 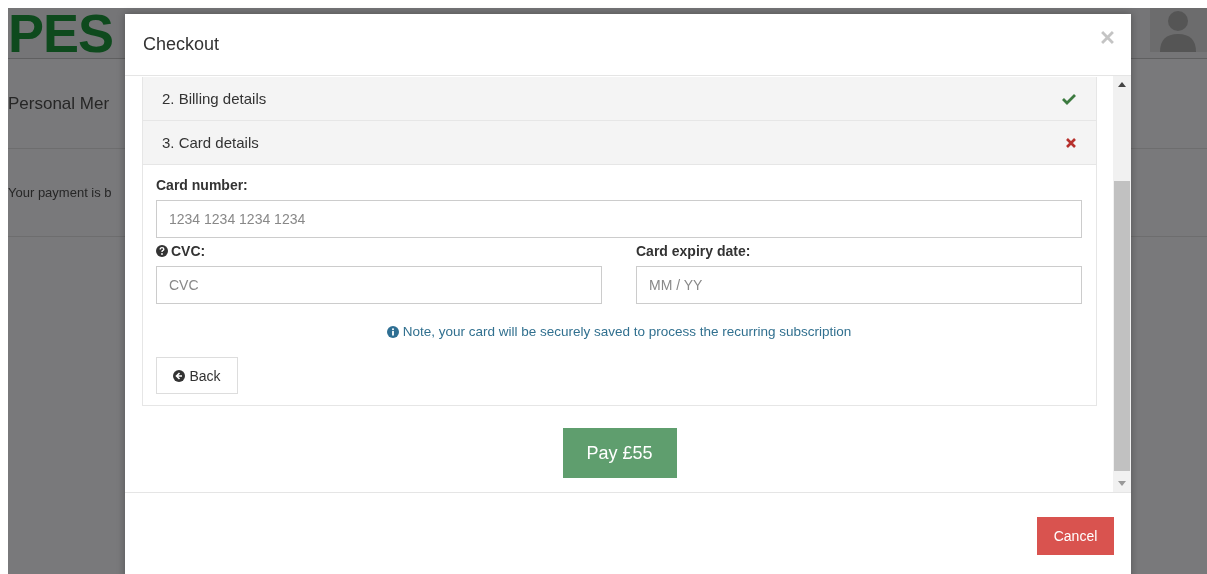 What do you see at coordinates (202, 185) in the screenshot?
I see `field-label: Card number:` at bounding box center [202, 185].